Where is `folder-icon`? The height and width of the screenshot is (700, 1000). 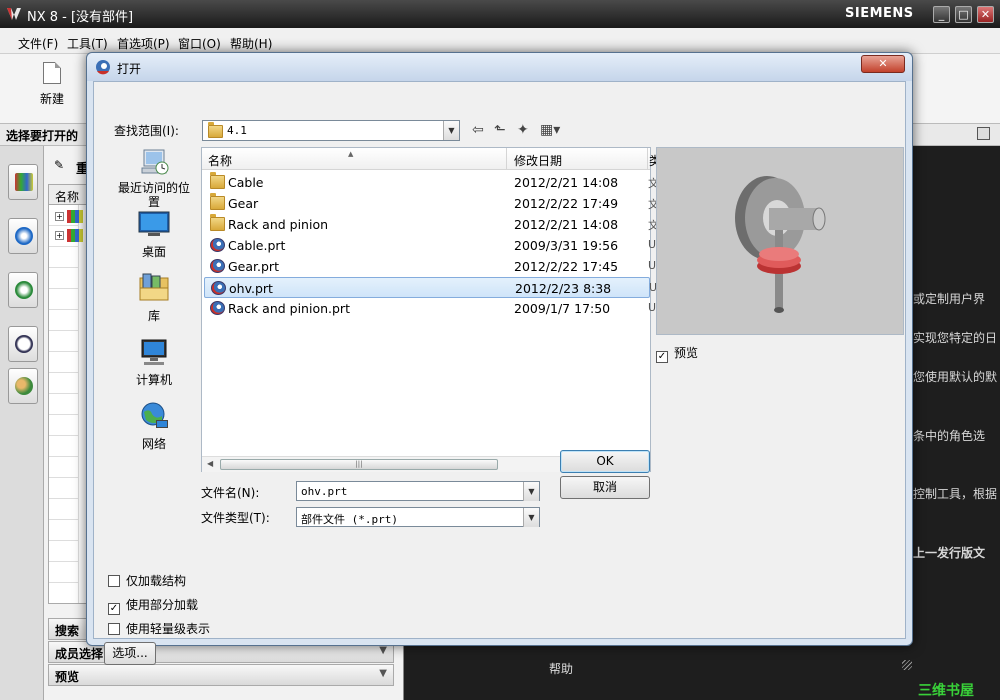
folder-icon is located at coordinates (215, 130).